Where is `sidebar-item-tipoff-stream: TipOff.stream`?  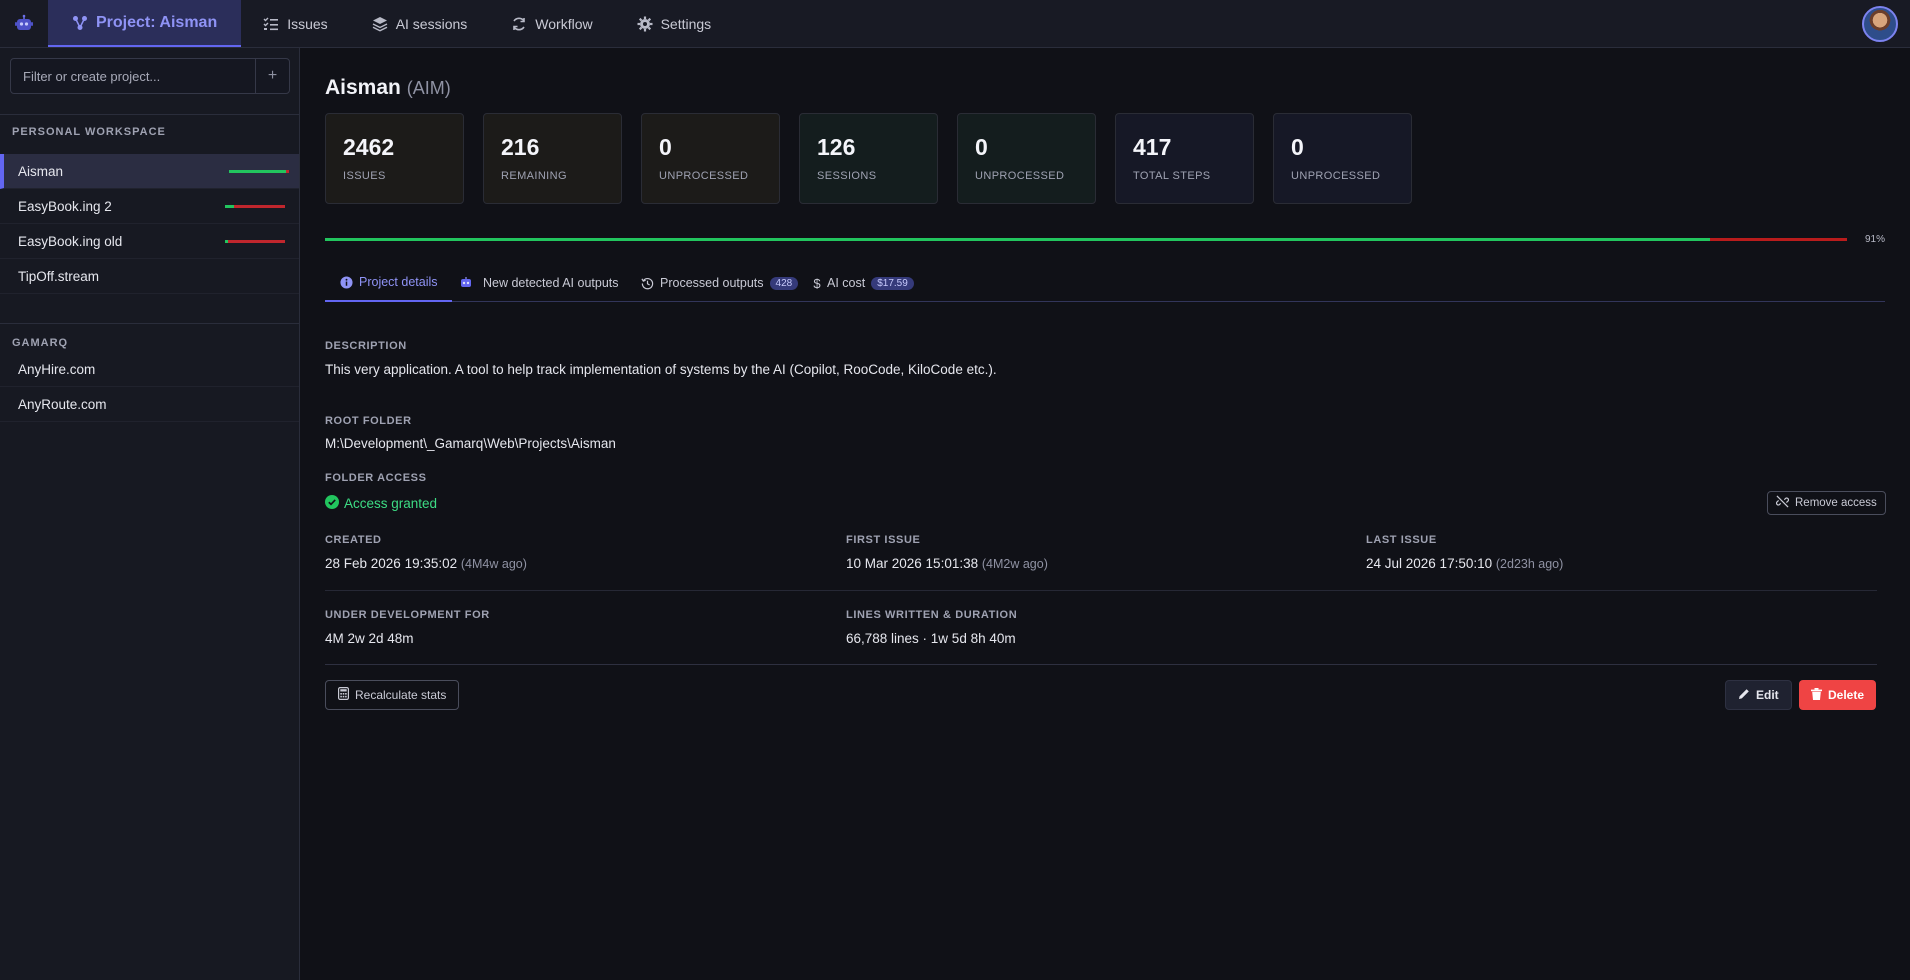 sidebar-item-tipoff-stream: TipOff.stream is located at coordinates (149, 276).